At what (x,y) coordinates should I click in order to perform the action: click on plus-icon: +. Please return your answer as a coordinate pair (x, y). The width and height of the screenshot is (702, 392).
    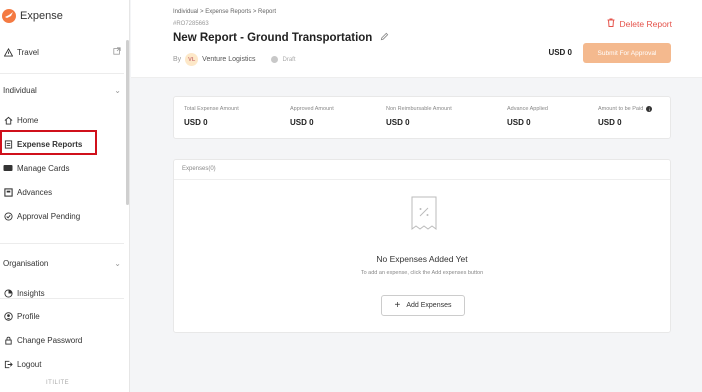
    Looking at the image, I should click on (397, 305).